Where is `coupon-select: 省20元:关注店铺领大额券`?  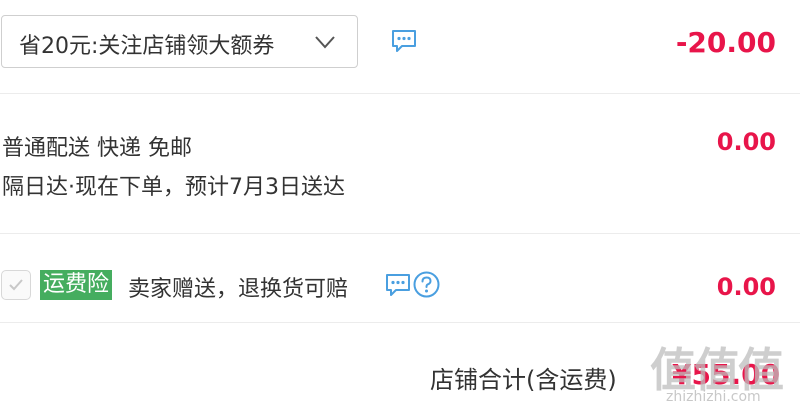 coupon-select: 省20元:关注店铺领大额券 is located at coordinates (179, 41).